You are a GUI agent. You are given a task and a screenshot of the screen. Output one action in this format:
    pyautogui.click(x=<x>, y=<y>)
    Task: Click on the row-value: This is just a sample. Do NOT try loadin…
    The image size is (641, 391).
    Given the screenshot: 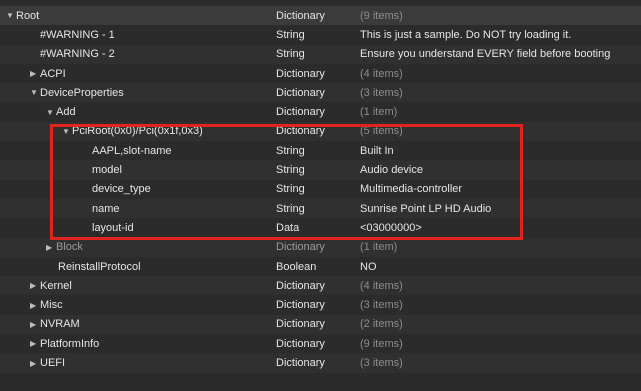 What is the action you would take?
    pyautogui.click(x=466, y=34)
    